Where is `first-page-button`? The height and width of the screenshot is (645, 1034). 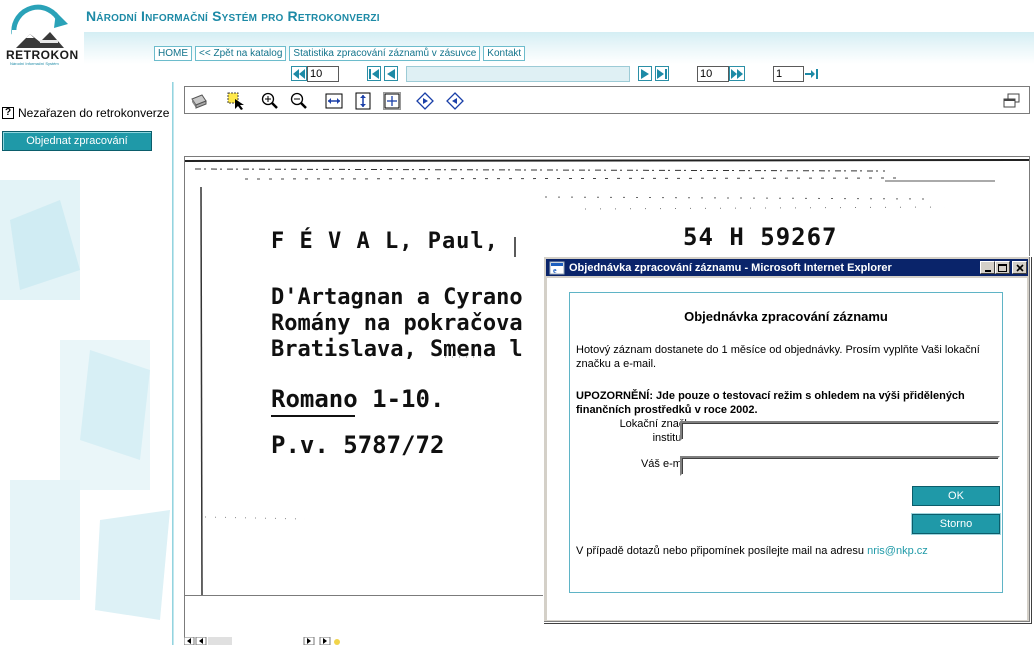 first-page-button is located at coordinates (374, 73).